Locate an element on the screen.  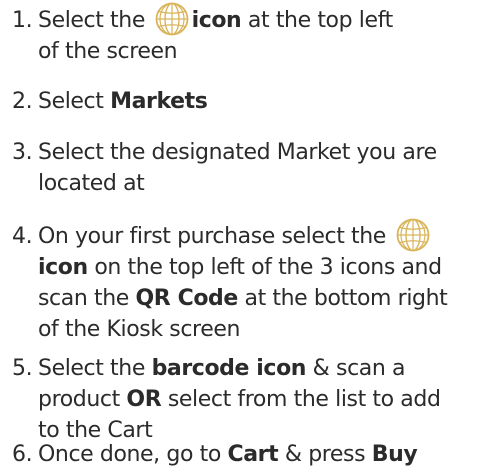
step-text: & scan a is located at coordinates (359, 368).